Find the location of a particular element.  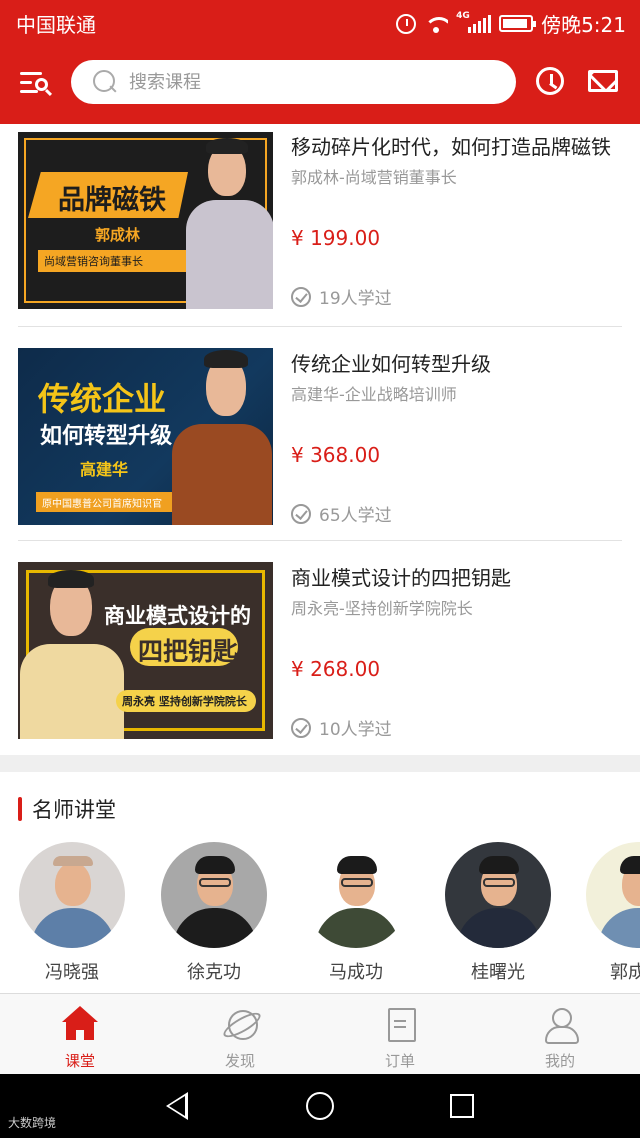

section-title: 名师讲堂 is located at coordinates (74, 810).